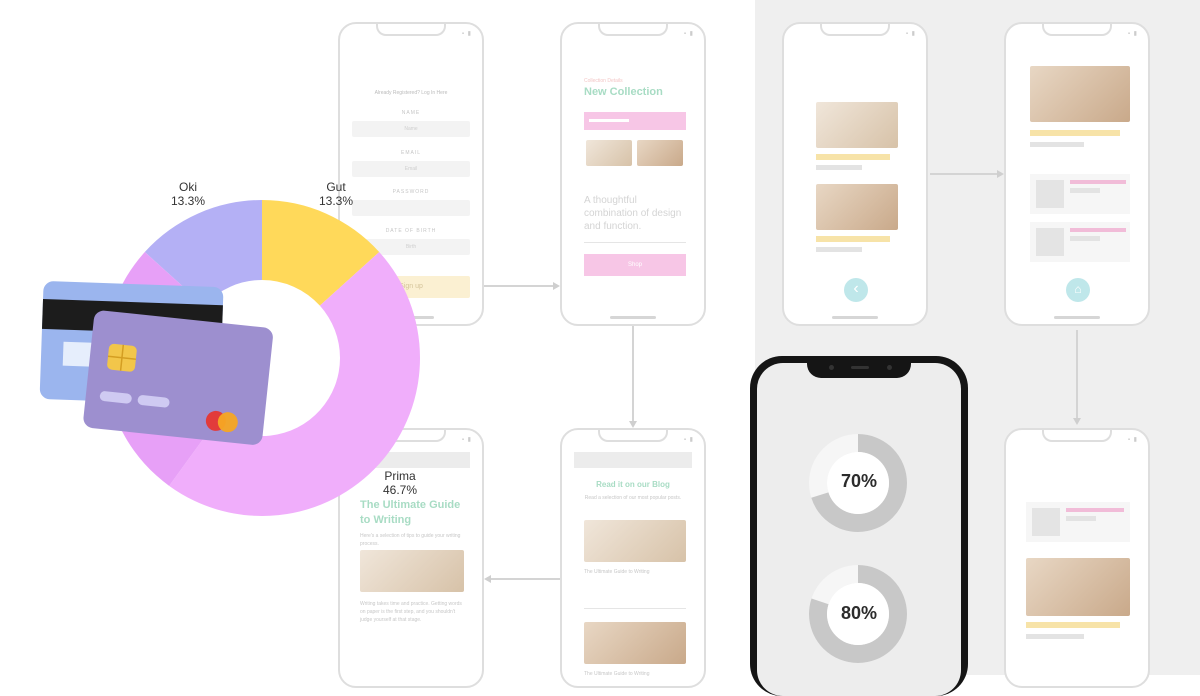  I want to click on progress-label-70: 70%, so click(859, 481).